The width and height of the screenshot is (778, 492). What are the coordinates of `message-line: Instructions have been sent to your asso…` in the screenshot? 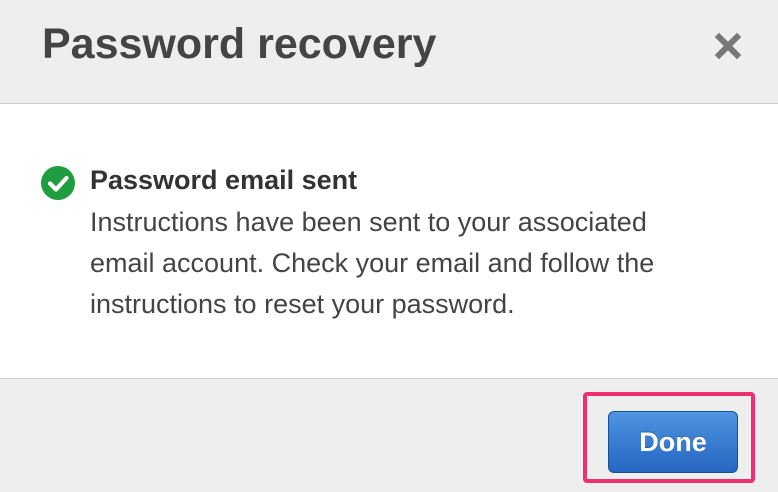 It's located at (368, 222).